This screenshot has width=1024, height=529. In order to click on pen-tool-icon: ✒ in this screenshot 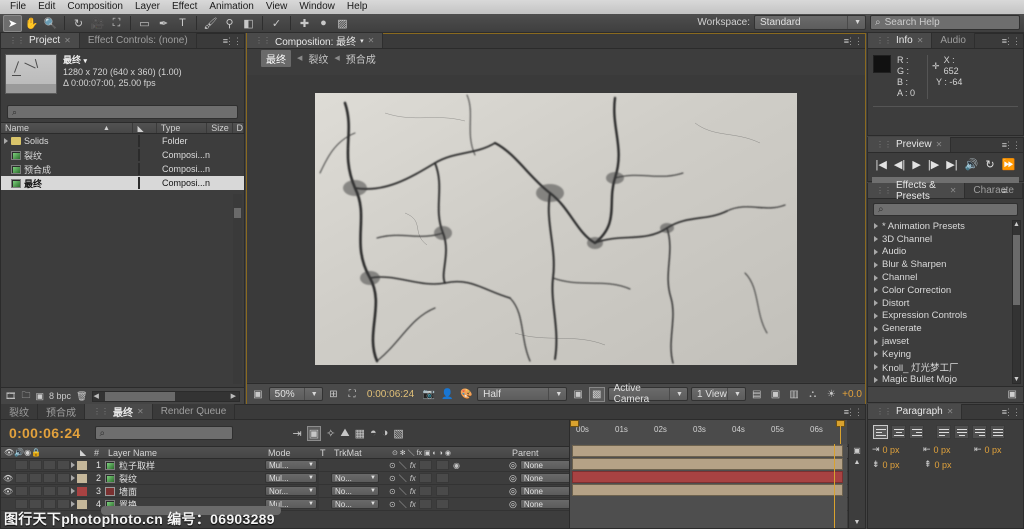, I will do `click(163, 23)`.